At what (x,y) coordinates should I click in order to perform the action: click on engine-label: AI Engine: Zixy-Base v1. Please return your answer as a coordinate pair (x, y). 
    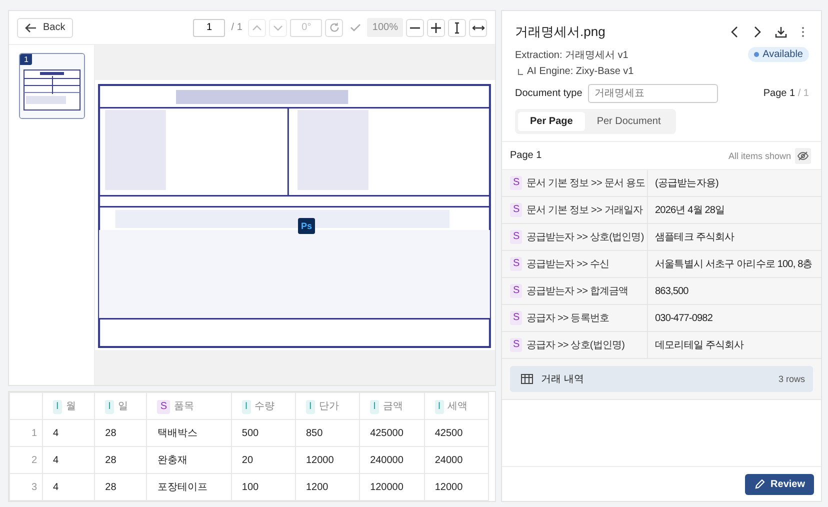
    Looking at the image, I should click on (580, 71).